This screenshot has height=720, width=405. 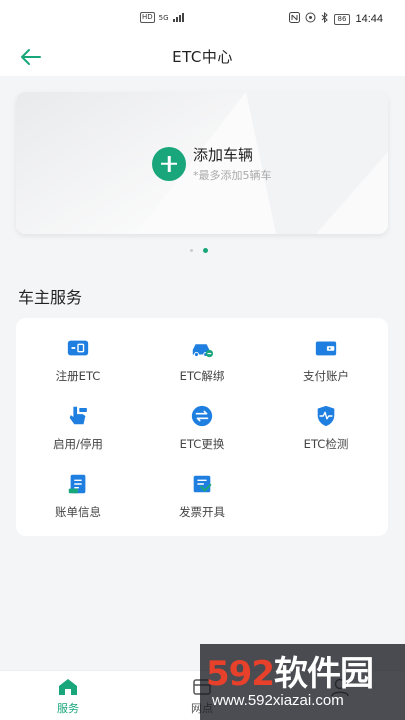 I want to click on signal-icon, so click(x=178, y=17).